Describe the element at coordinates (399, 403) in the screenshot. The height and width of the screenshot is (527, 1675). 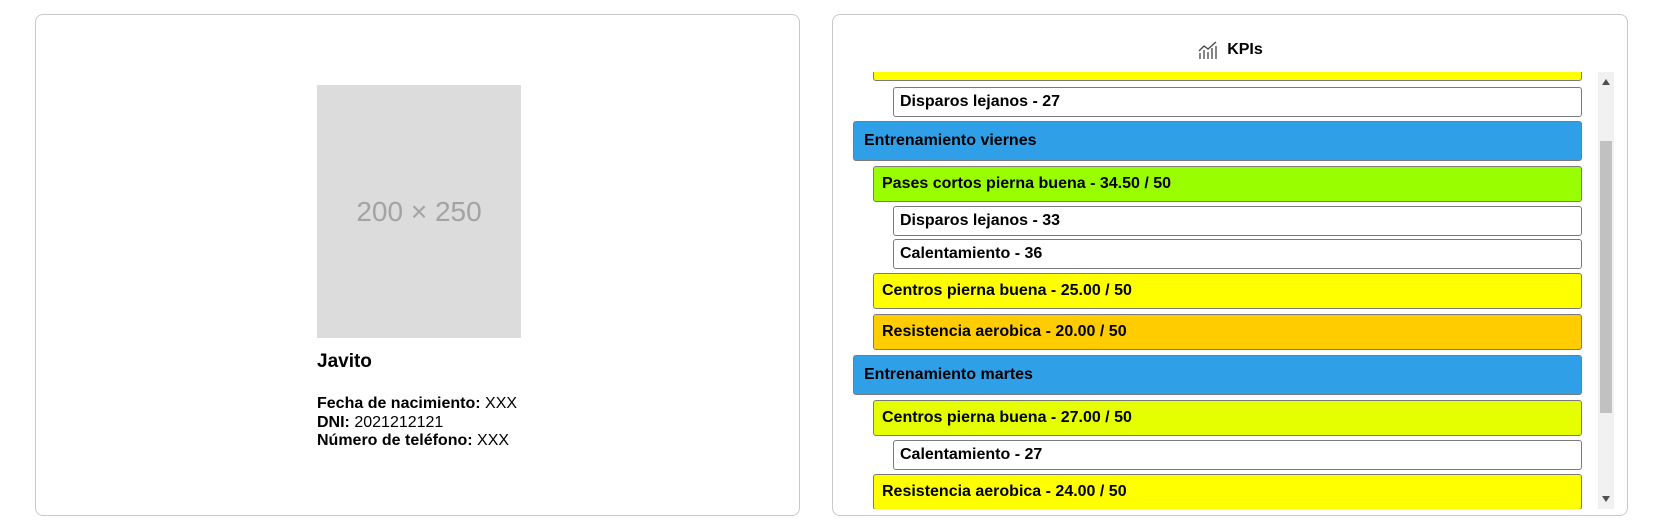
I see `birth-label: Fecha de nacimiento:` at that location.